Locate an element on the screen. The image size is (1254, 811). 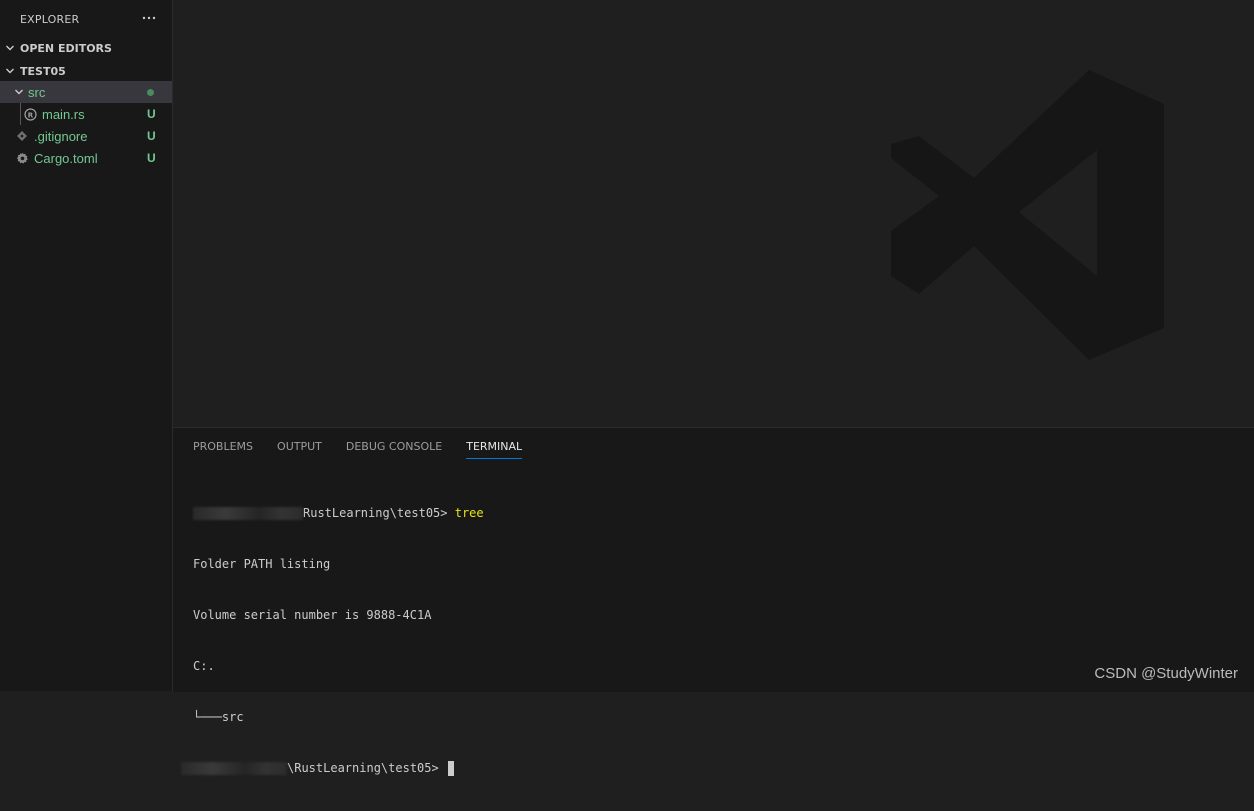
folder-label: TEST05 is located at coordinates (43, 71).